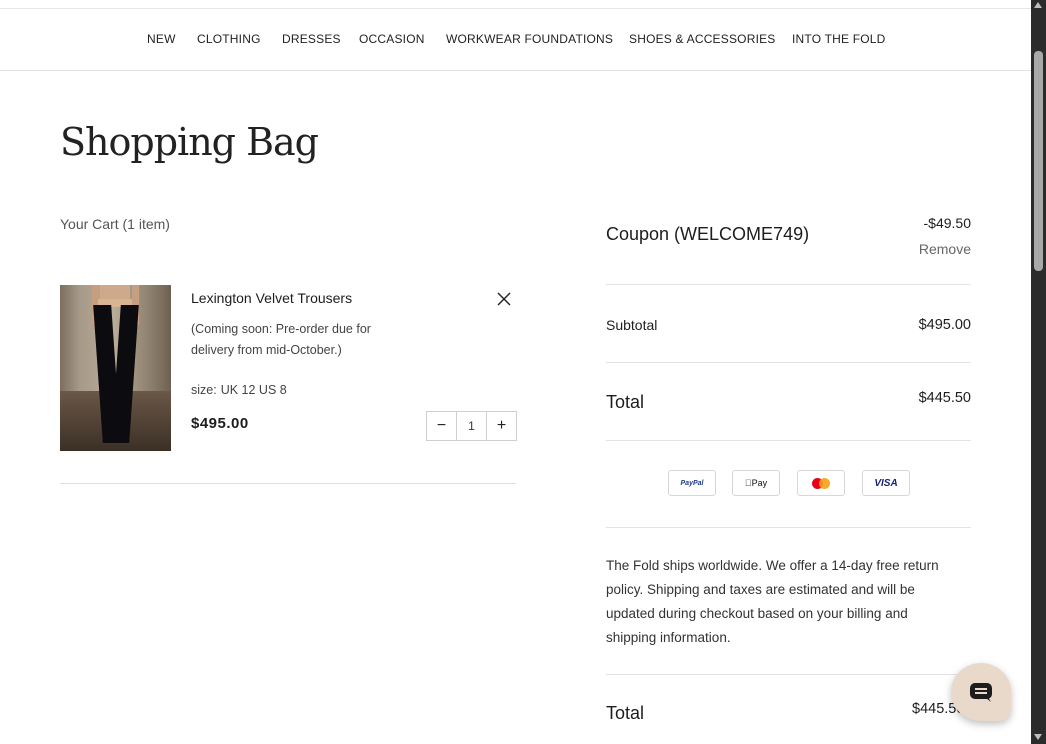  Describe the element at coordinates (1038, 161) in the screenshot. I see `scrollbar-thumb` at that location.